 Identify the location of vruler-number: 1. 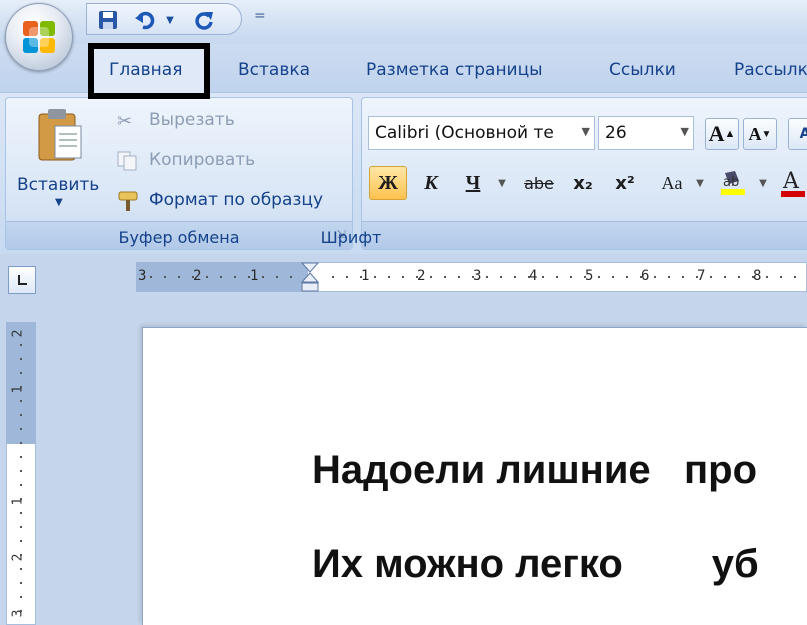
(18, 389).